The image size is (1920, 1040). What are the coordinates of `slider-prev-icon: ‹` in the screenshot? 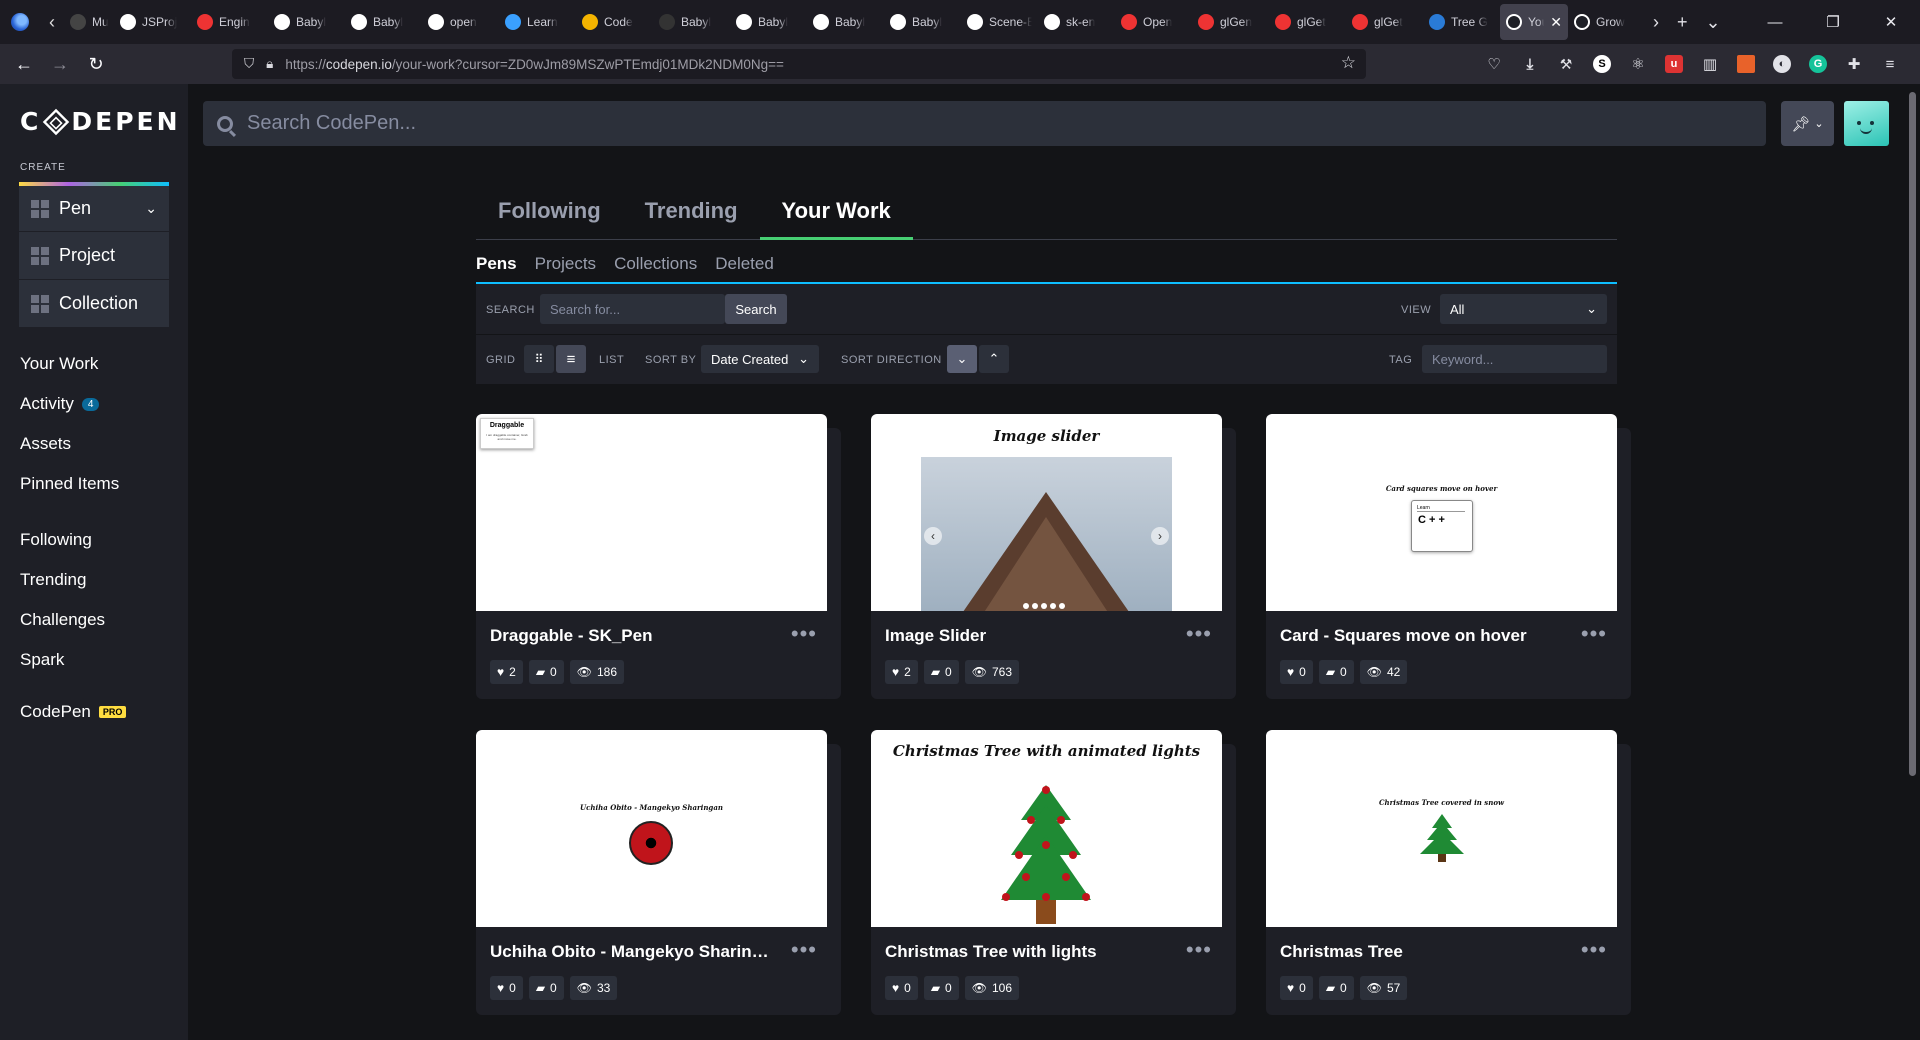 It's located at (933, 536).